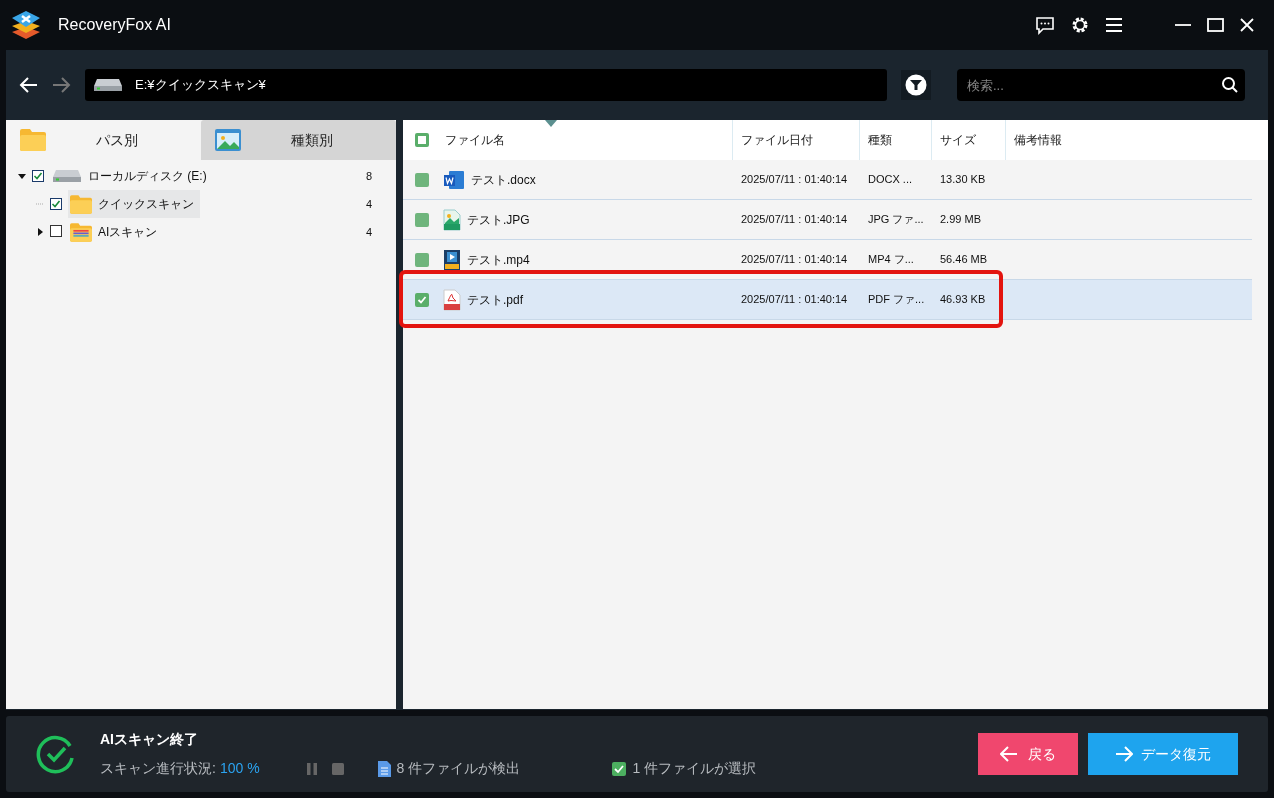 This screenshot has height=798, width=1274. Describe the element at coordinates (498, 260) in the screenshot. I see `file-name: テスト.mp4` at that location.